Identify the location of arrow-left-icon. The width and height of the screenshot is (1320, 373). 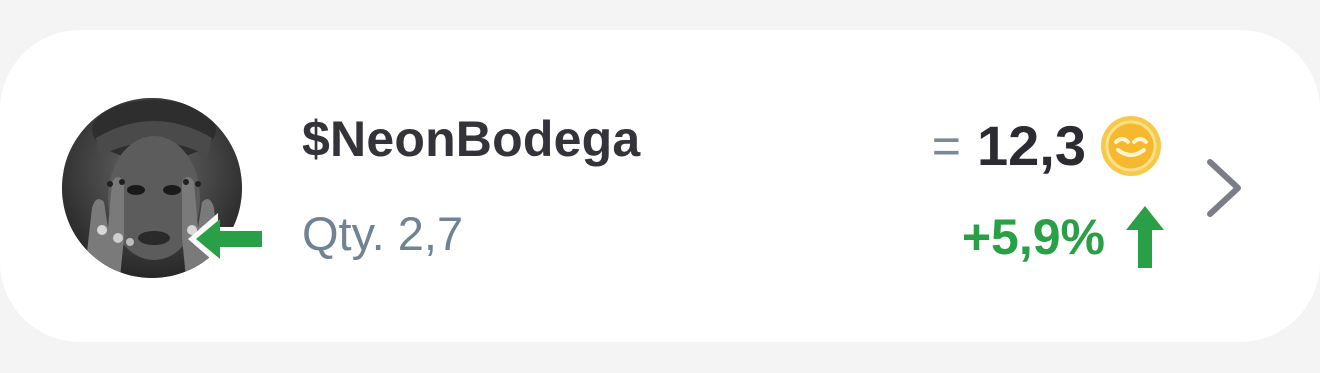
(232, 239).